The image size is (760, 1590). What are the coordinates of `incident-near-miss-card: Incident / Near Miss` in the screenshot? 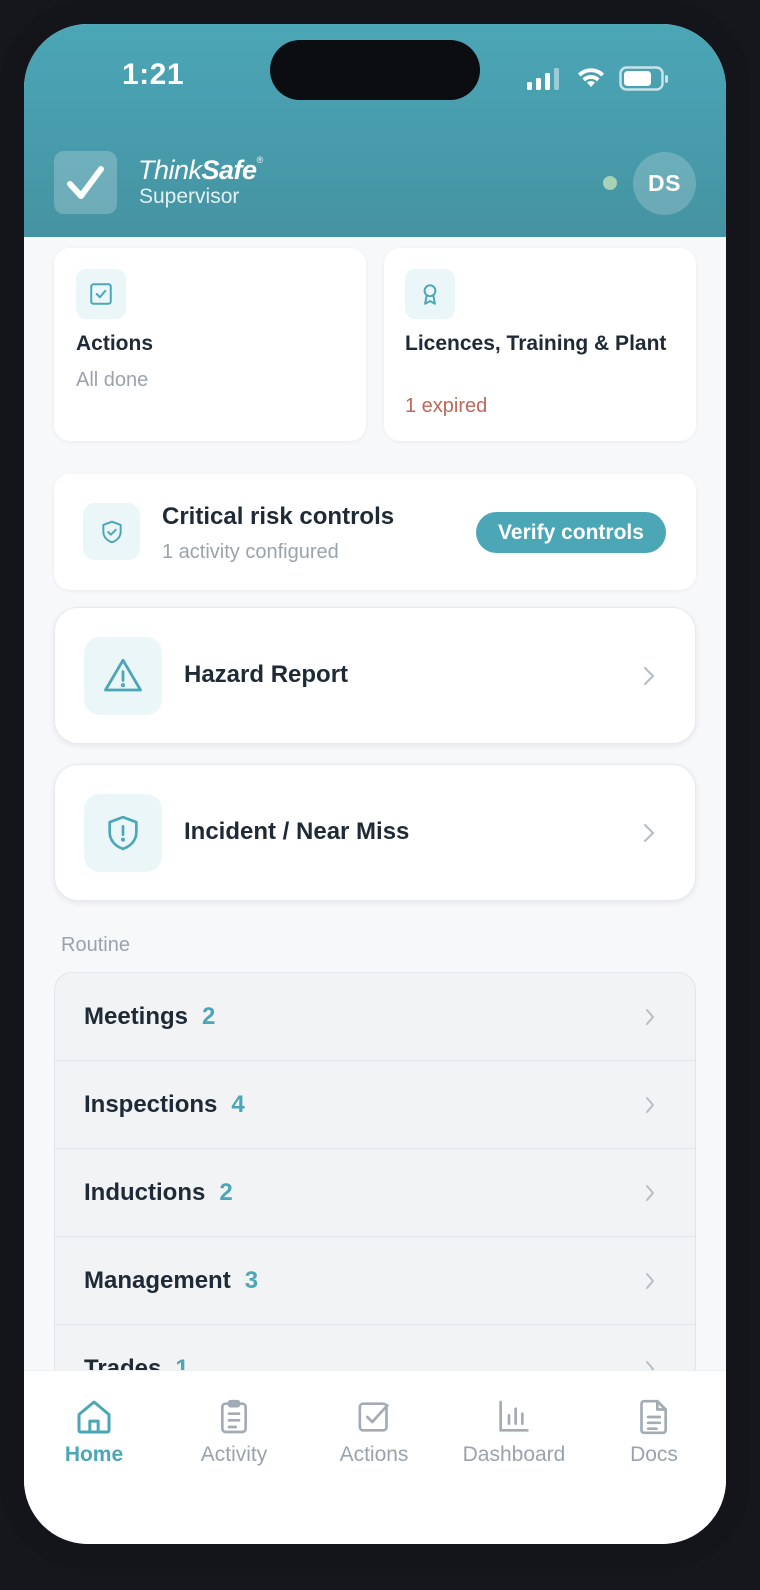 It's located at (375, 832).